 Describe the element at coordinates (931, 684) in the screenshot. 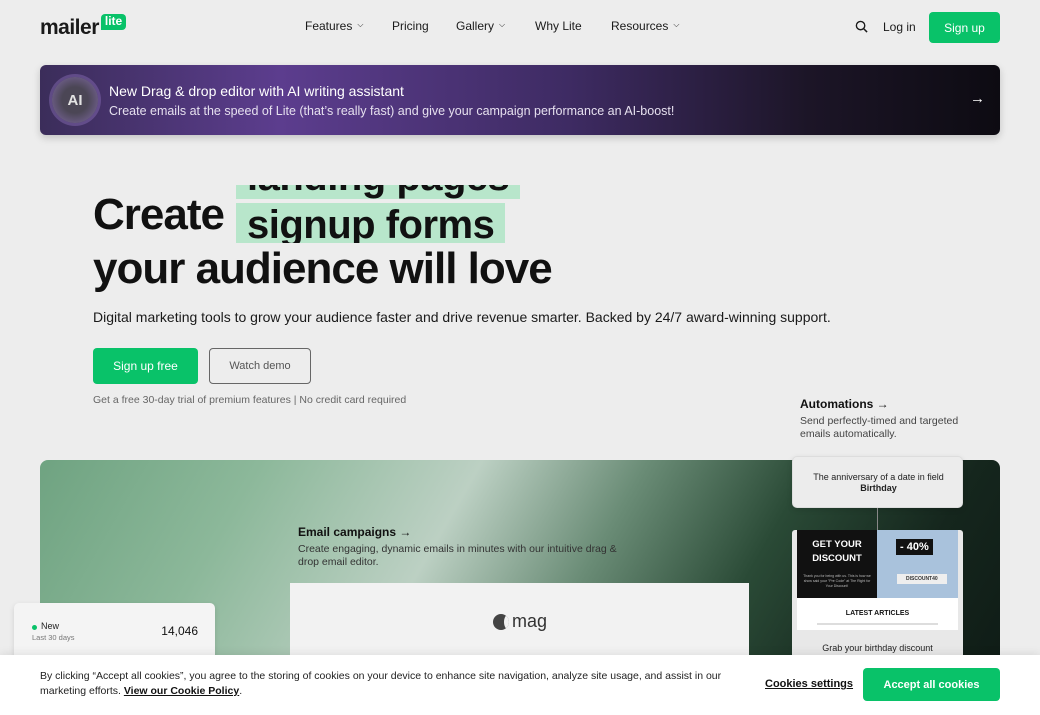

I see `accept-cookies-button: Accept all cookies` at that location.